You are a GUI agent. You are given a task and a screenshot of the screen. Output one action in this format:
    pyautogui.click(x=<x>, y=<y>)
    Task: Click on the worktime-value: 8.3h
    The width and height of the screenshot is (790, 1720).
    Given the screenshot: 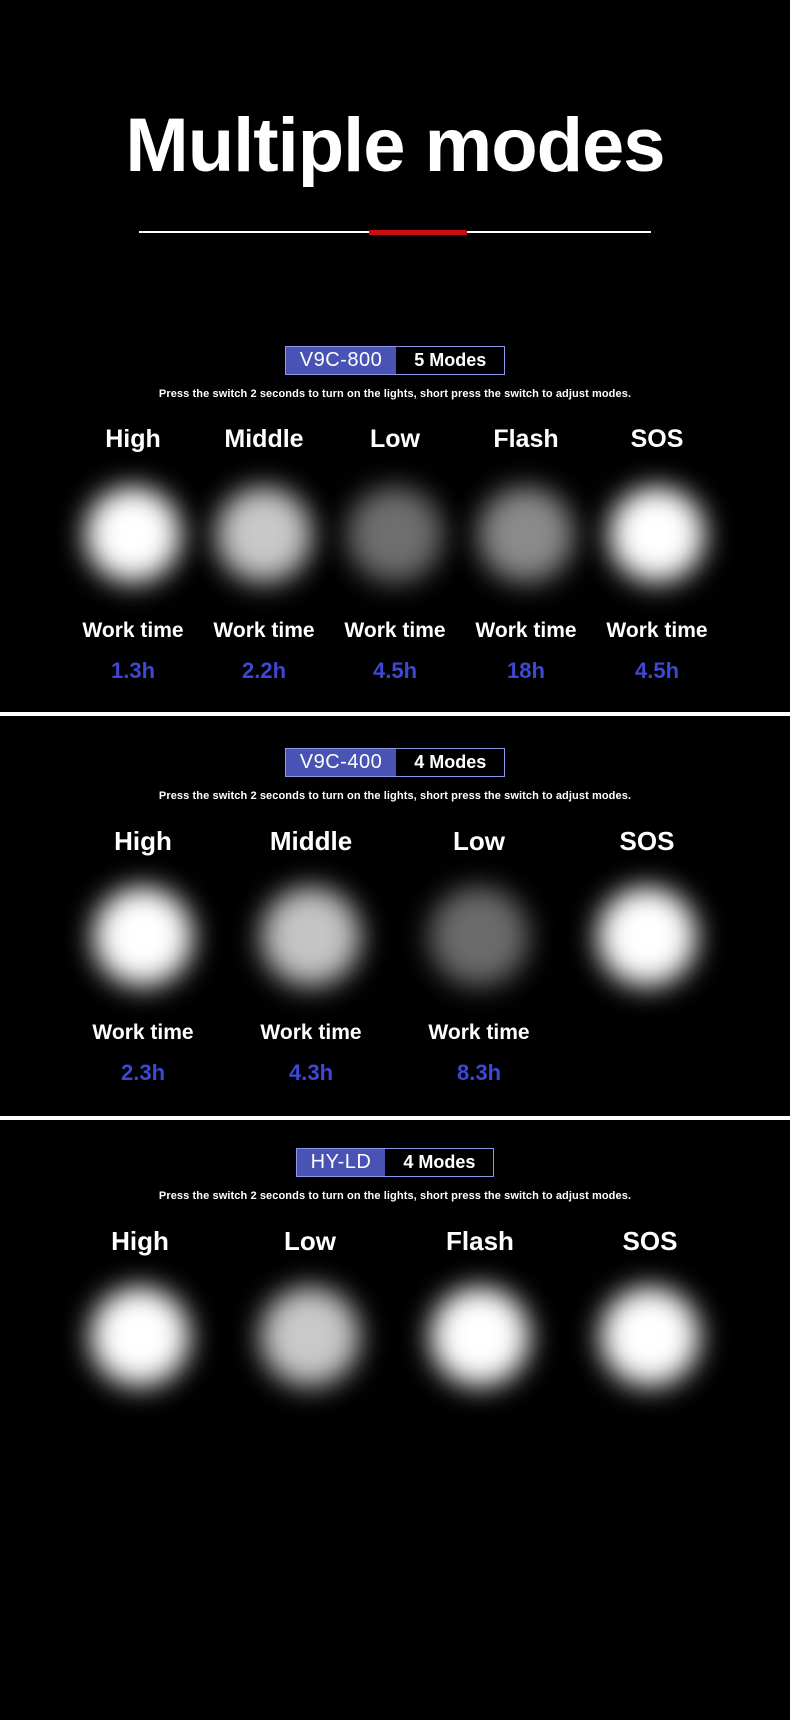 What is the action you would take?
    pyautogui.click(x=479, y=1072)
    